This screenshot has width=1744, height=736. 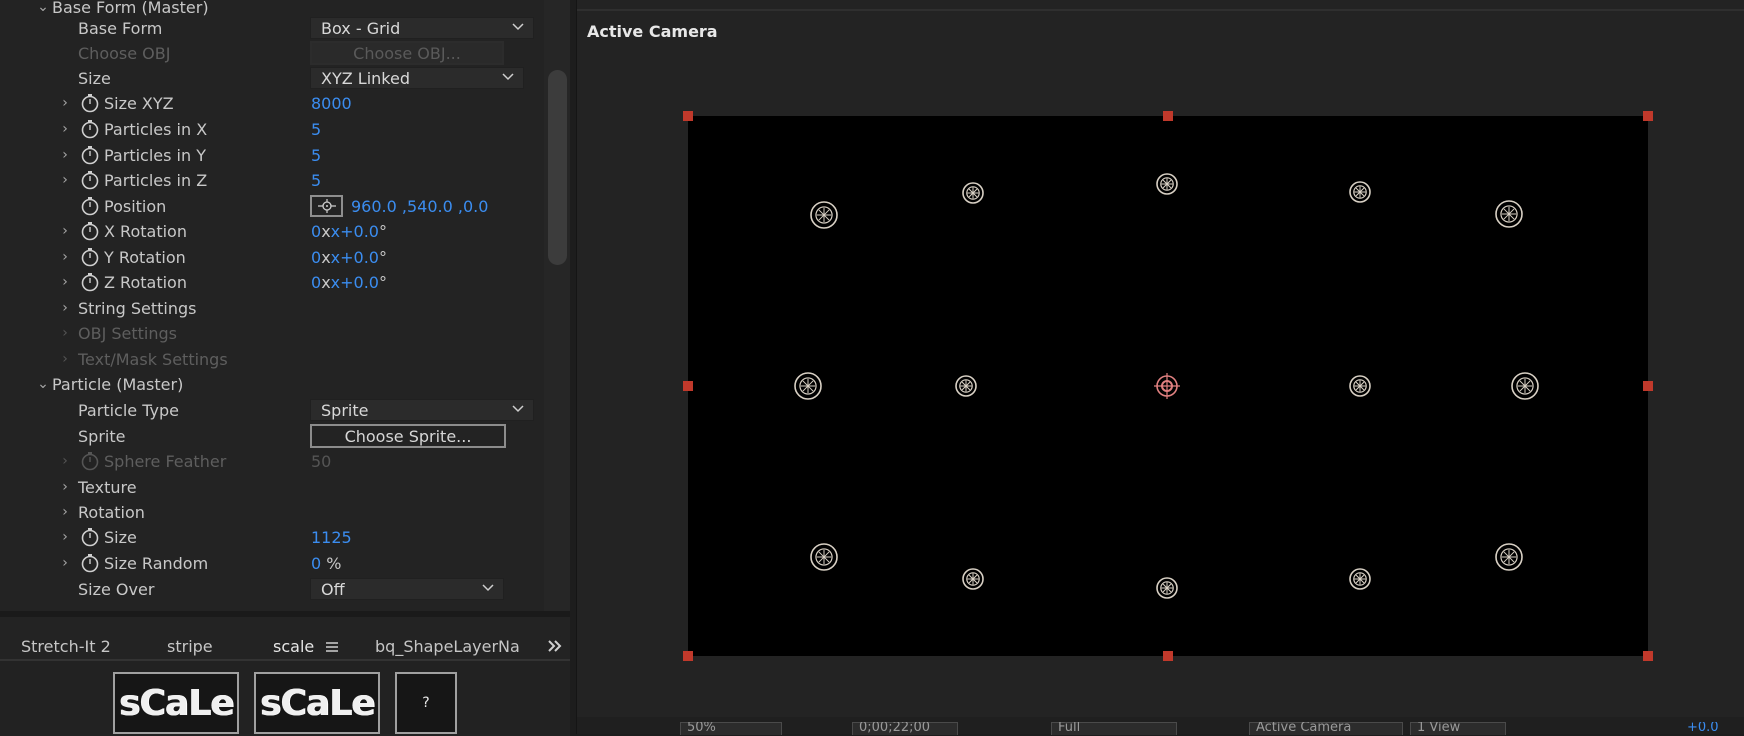 I want to click on prop-particle-size: › Size 1125, so click(x=272, y=537).